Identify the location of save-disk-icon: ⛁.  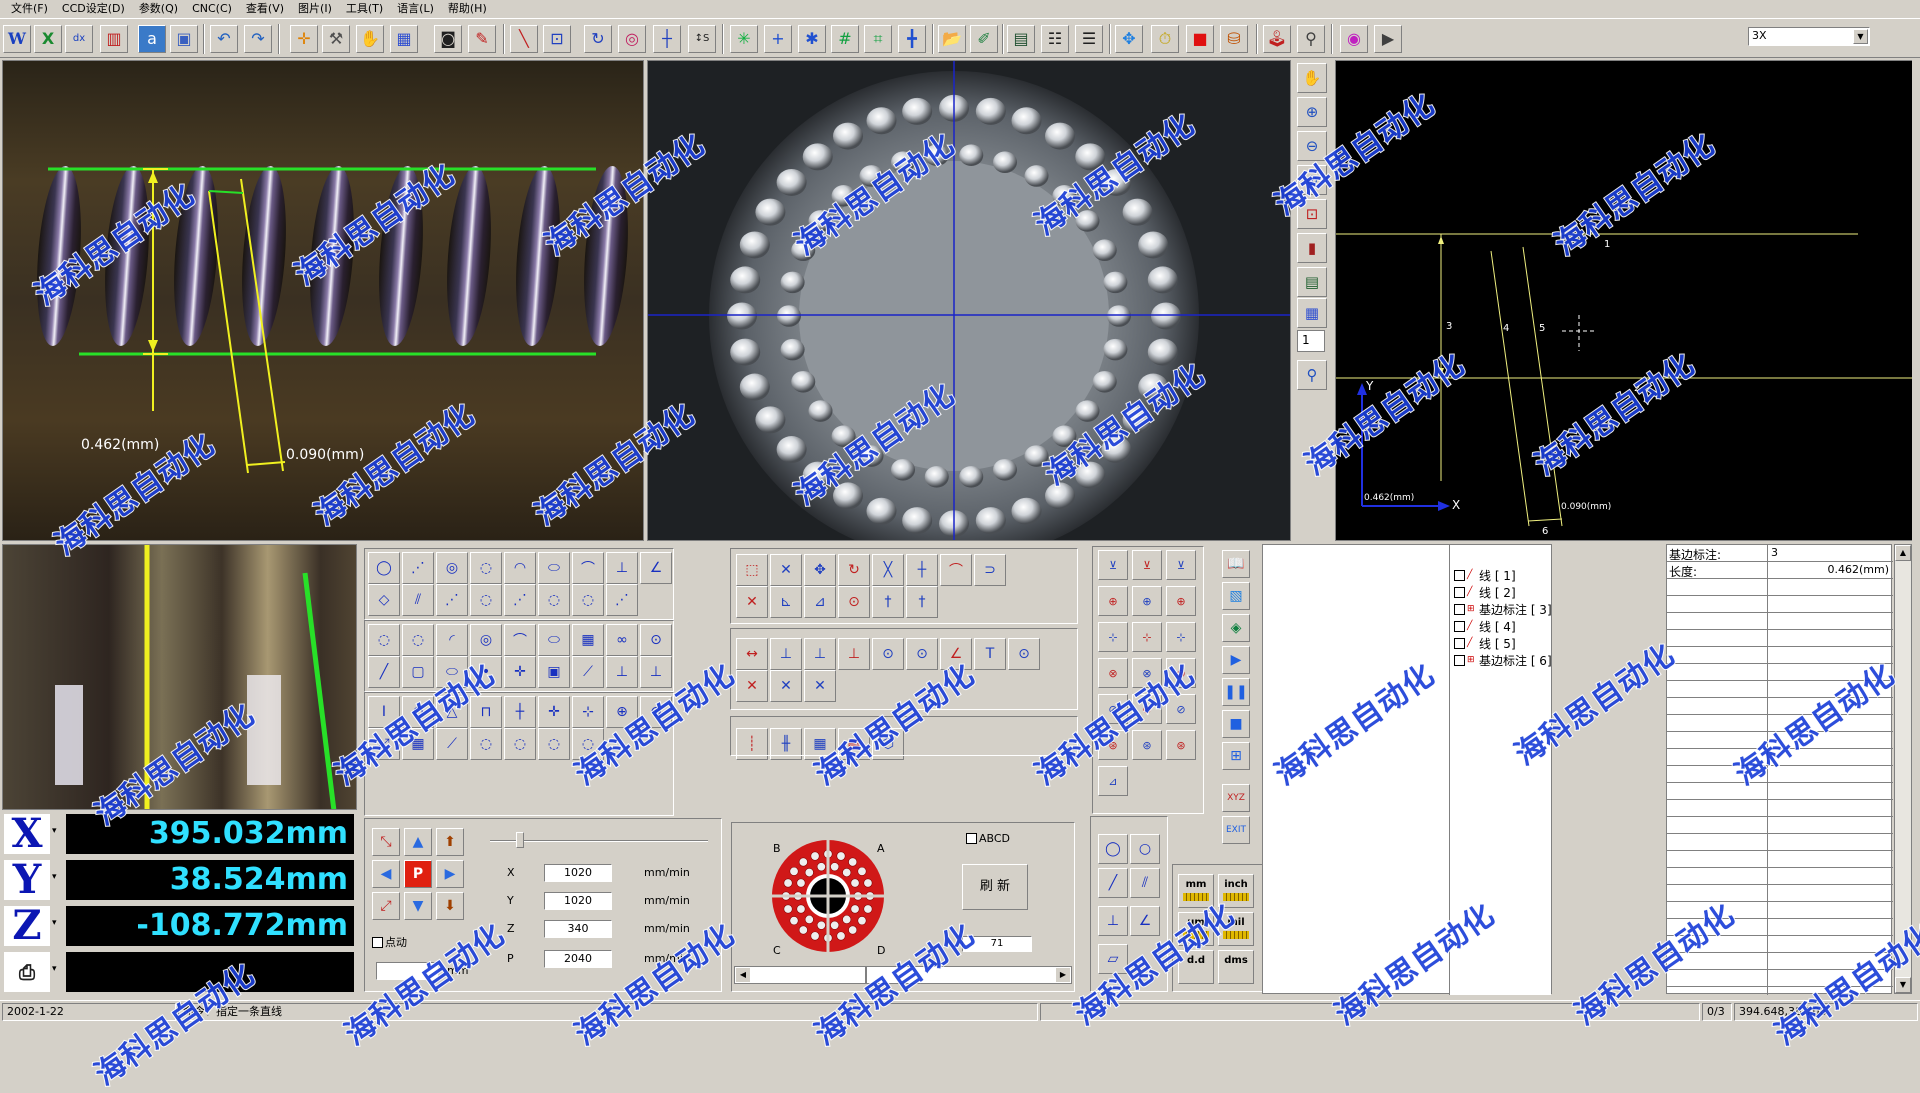
(1234, 39).